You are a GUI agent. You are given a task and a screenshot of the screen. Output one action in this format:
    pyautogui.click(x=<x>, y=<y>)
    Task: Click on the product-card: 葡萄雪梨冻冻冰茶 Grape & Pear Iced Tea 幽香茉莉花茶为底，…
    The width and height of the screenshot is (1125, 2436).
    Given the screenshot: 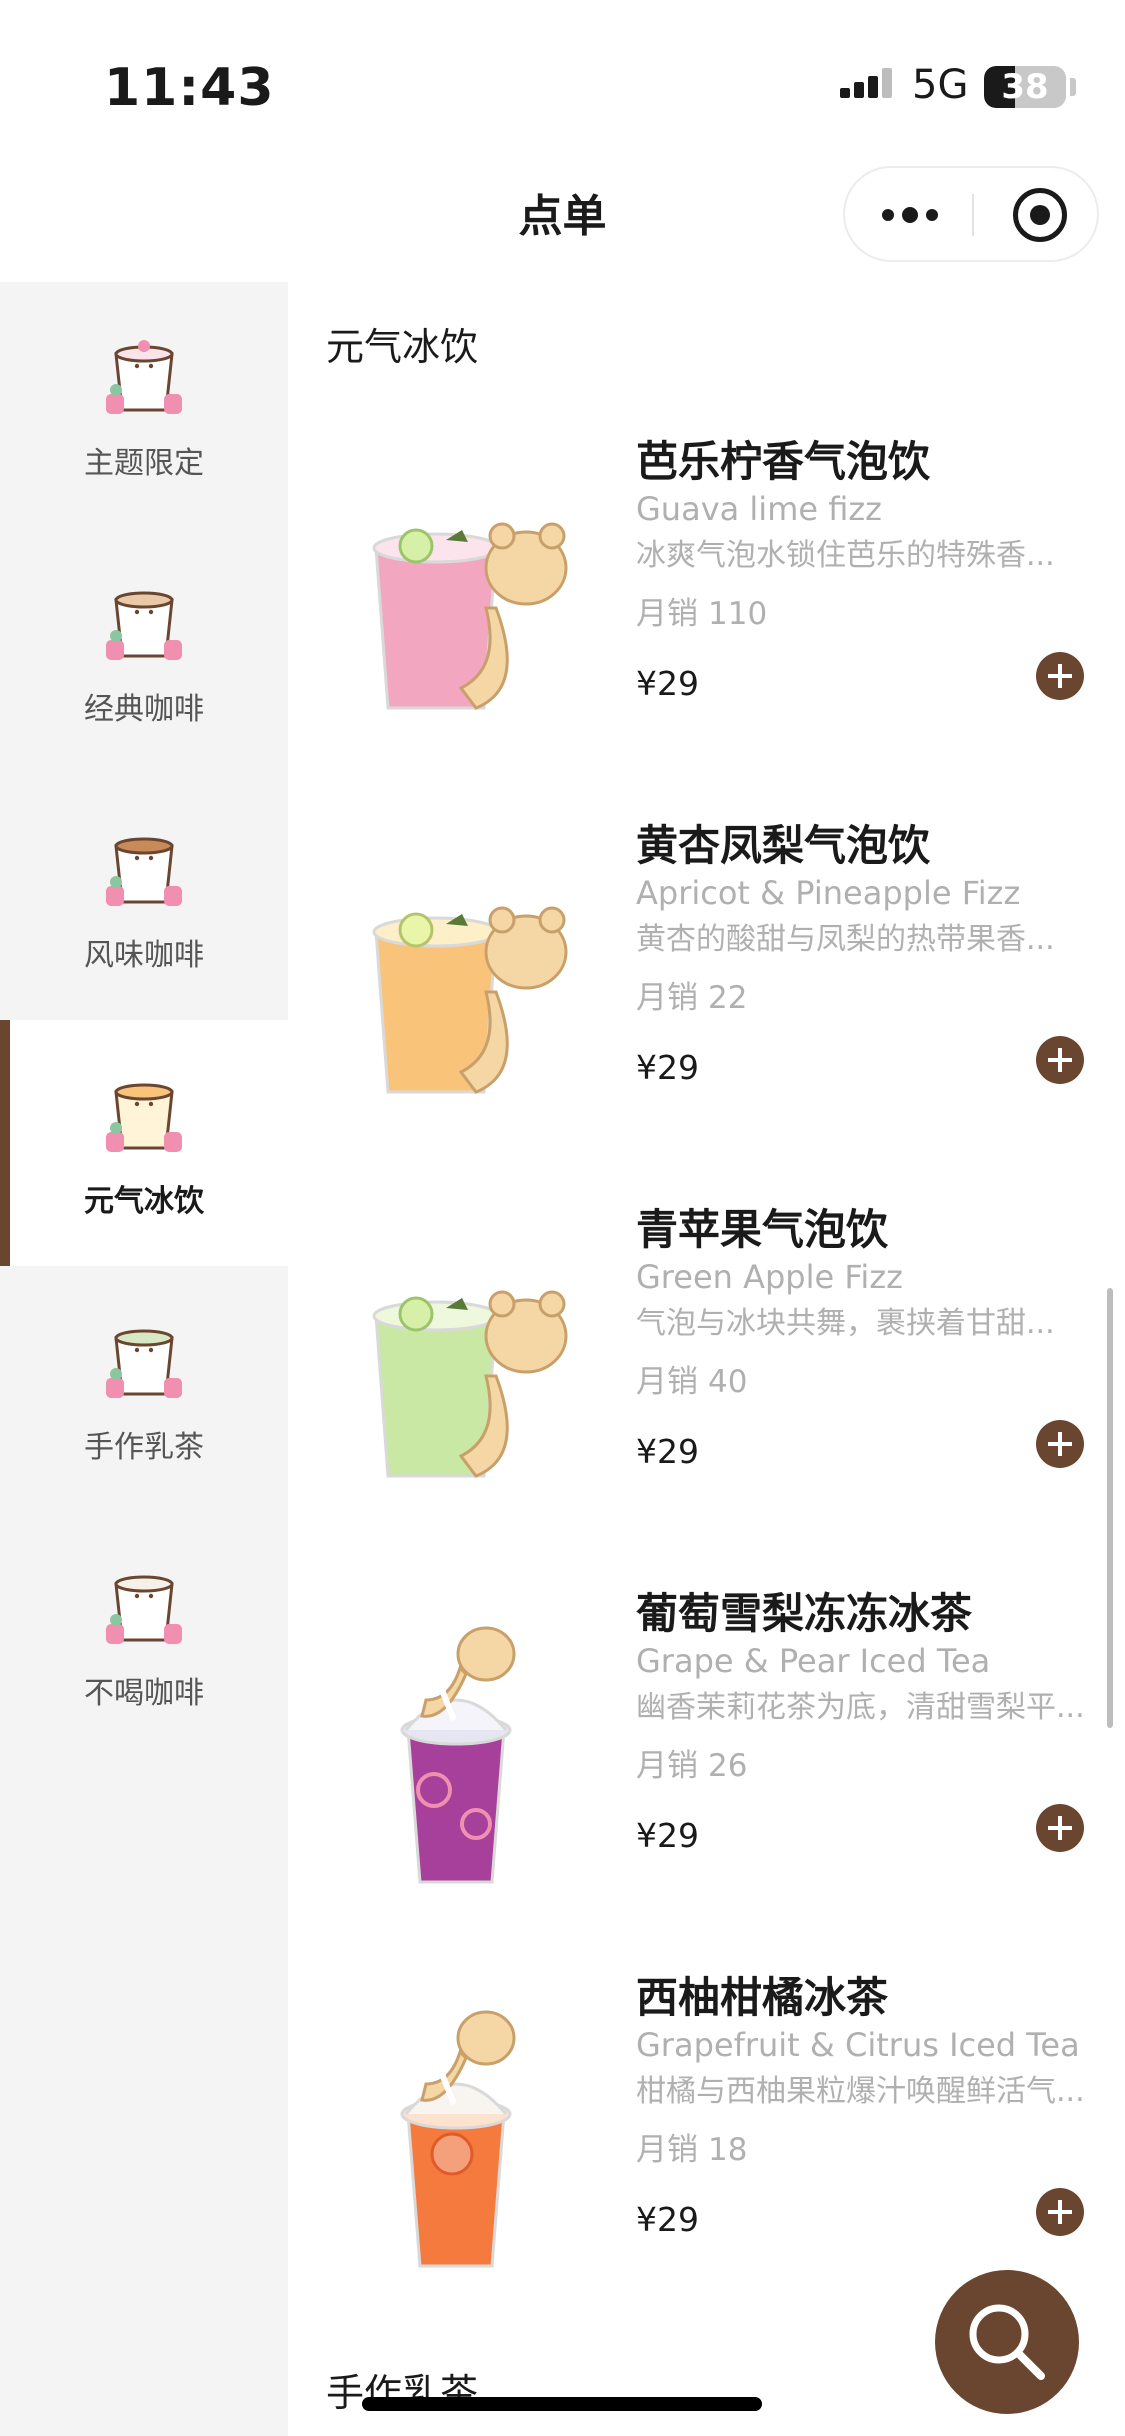 What is the action you would take?
    pyautogui.click(x=711, y=1772)
    